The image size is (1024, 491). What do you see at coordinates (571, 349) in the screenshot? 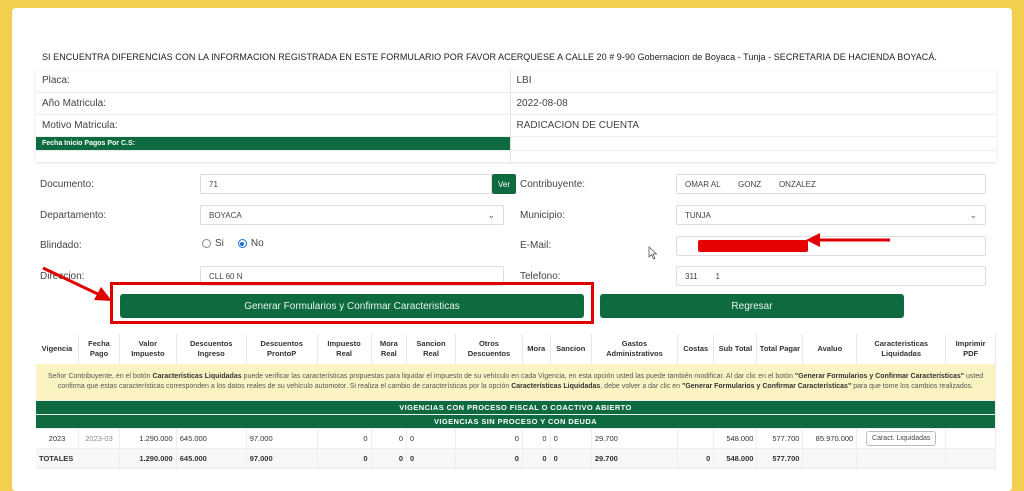
I see `column-header: Sancion` at bounding box center [571, 349].